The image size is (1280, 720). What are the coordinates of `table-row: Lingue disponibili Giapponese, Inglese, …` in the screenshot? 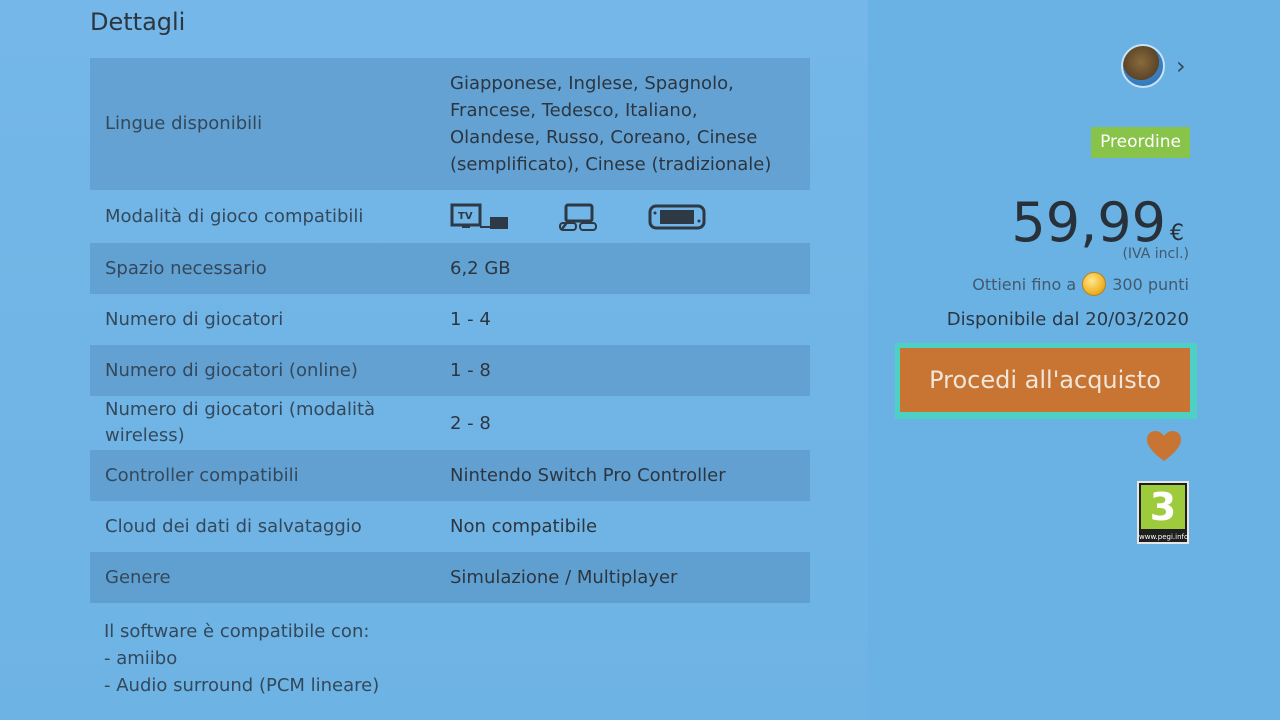 It's located at (450, 124).